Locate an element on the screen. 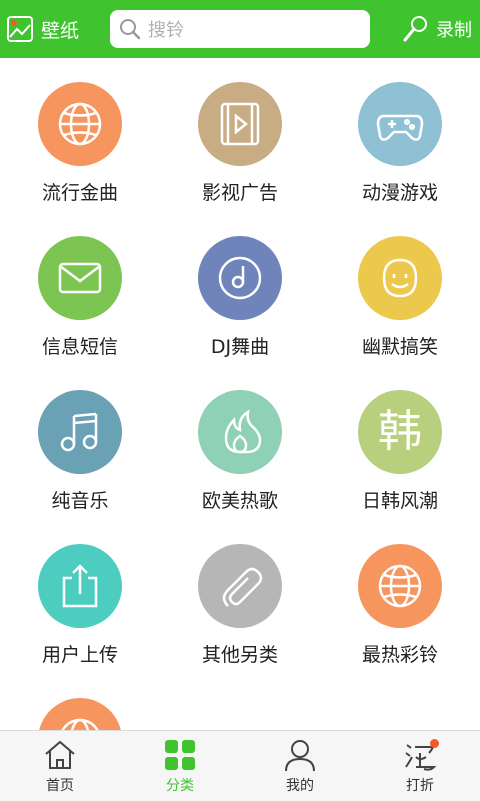 The image size is (480, 801). category-item-western-hits: 欧美热歌 is located at coordinates (240, 443).